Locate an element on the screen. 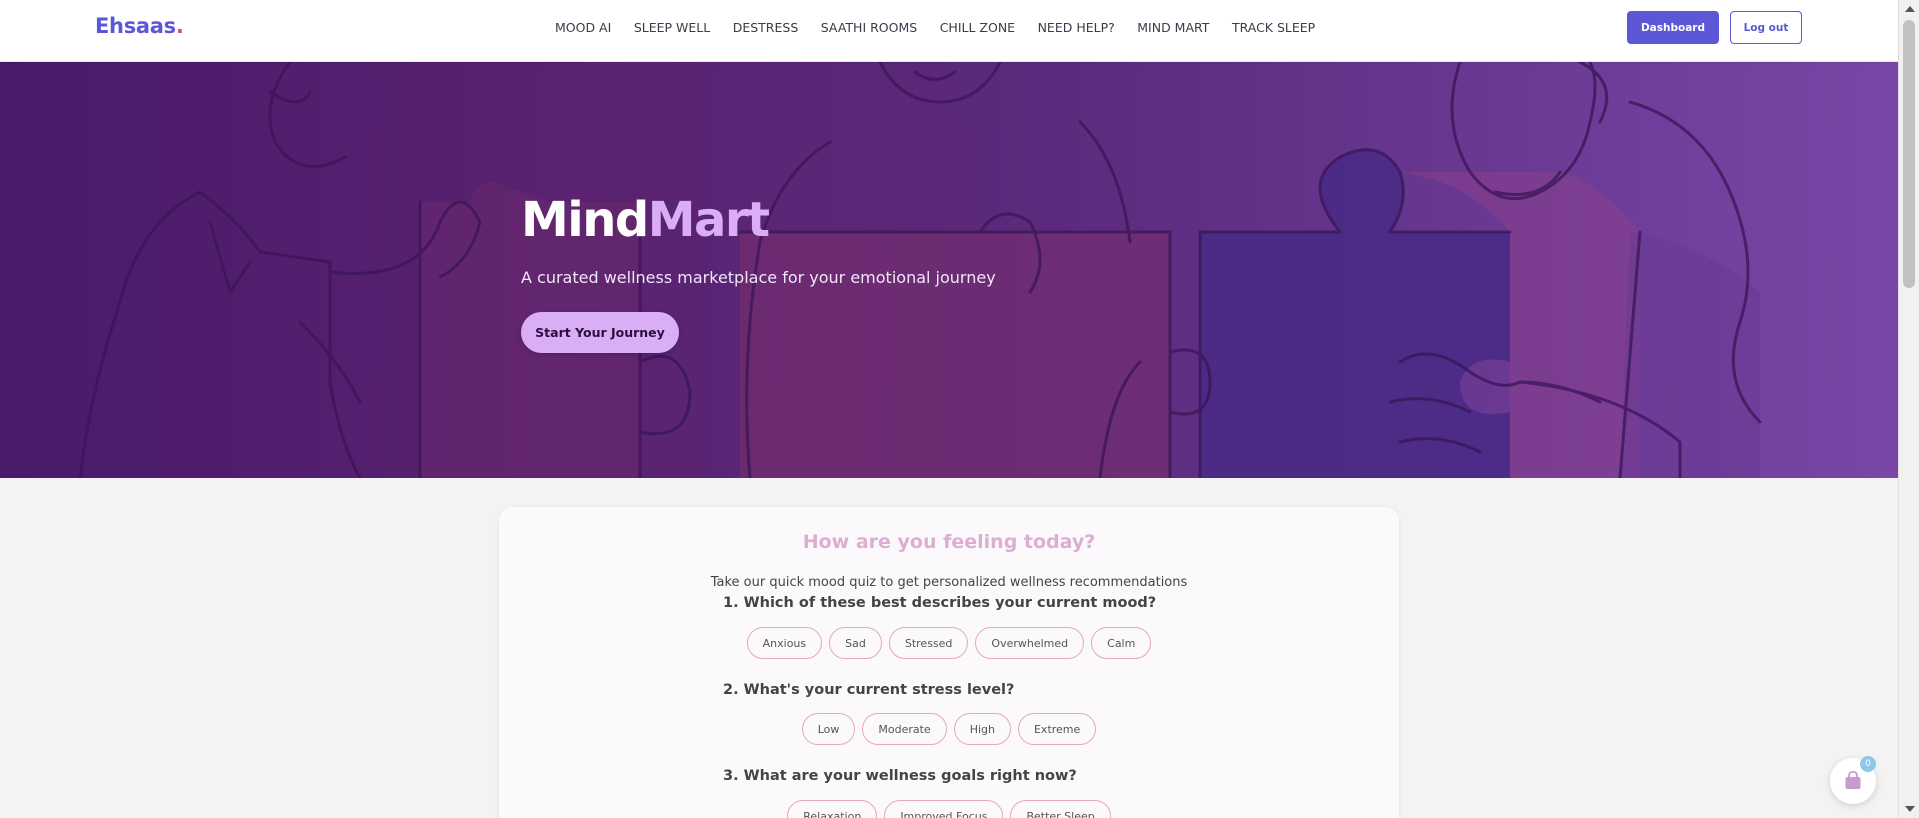  nav-link-mood-ai: MOOD AI is located at coordinates (583, 27).